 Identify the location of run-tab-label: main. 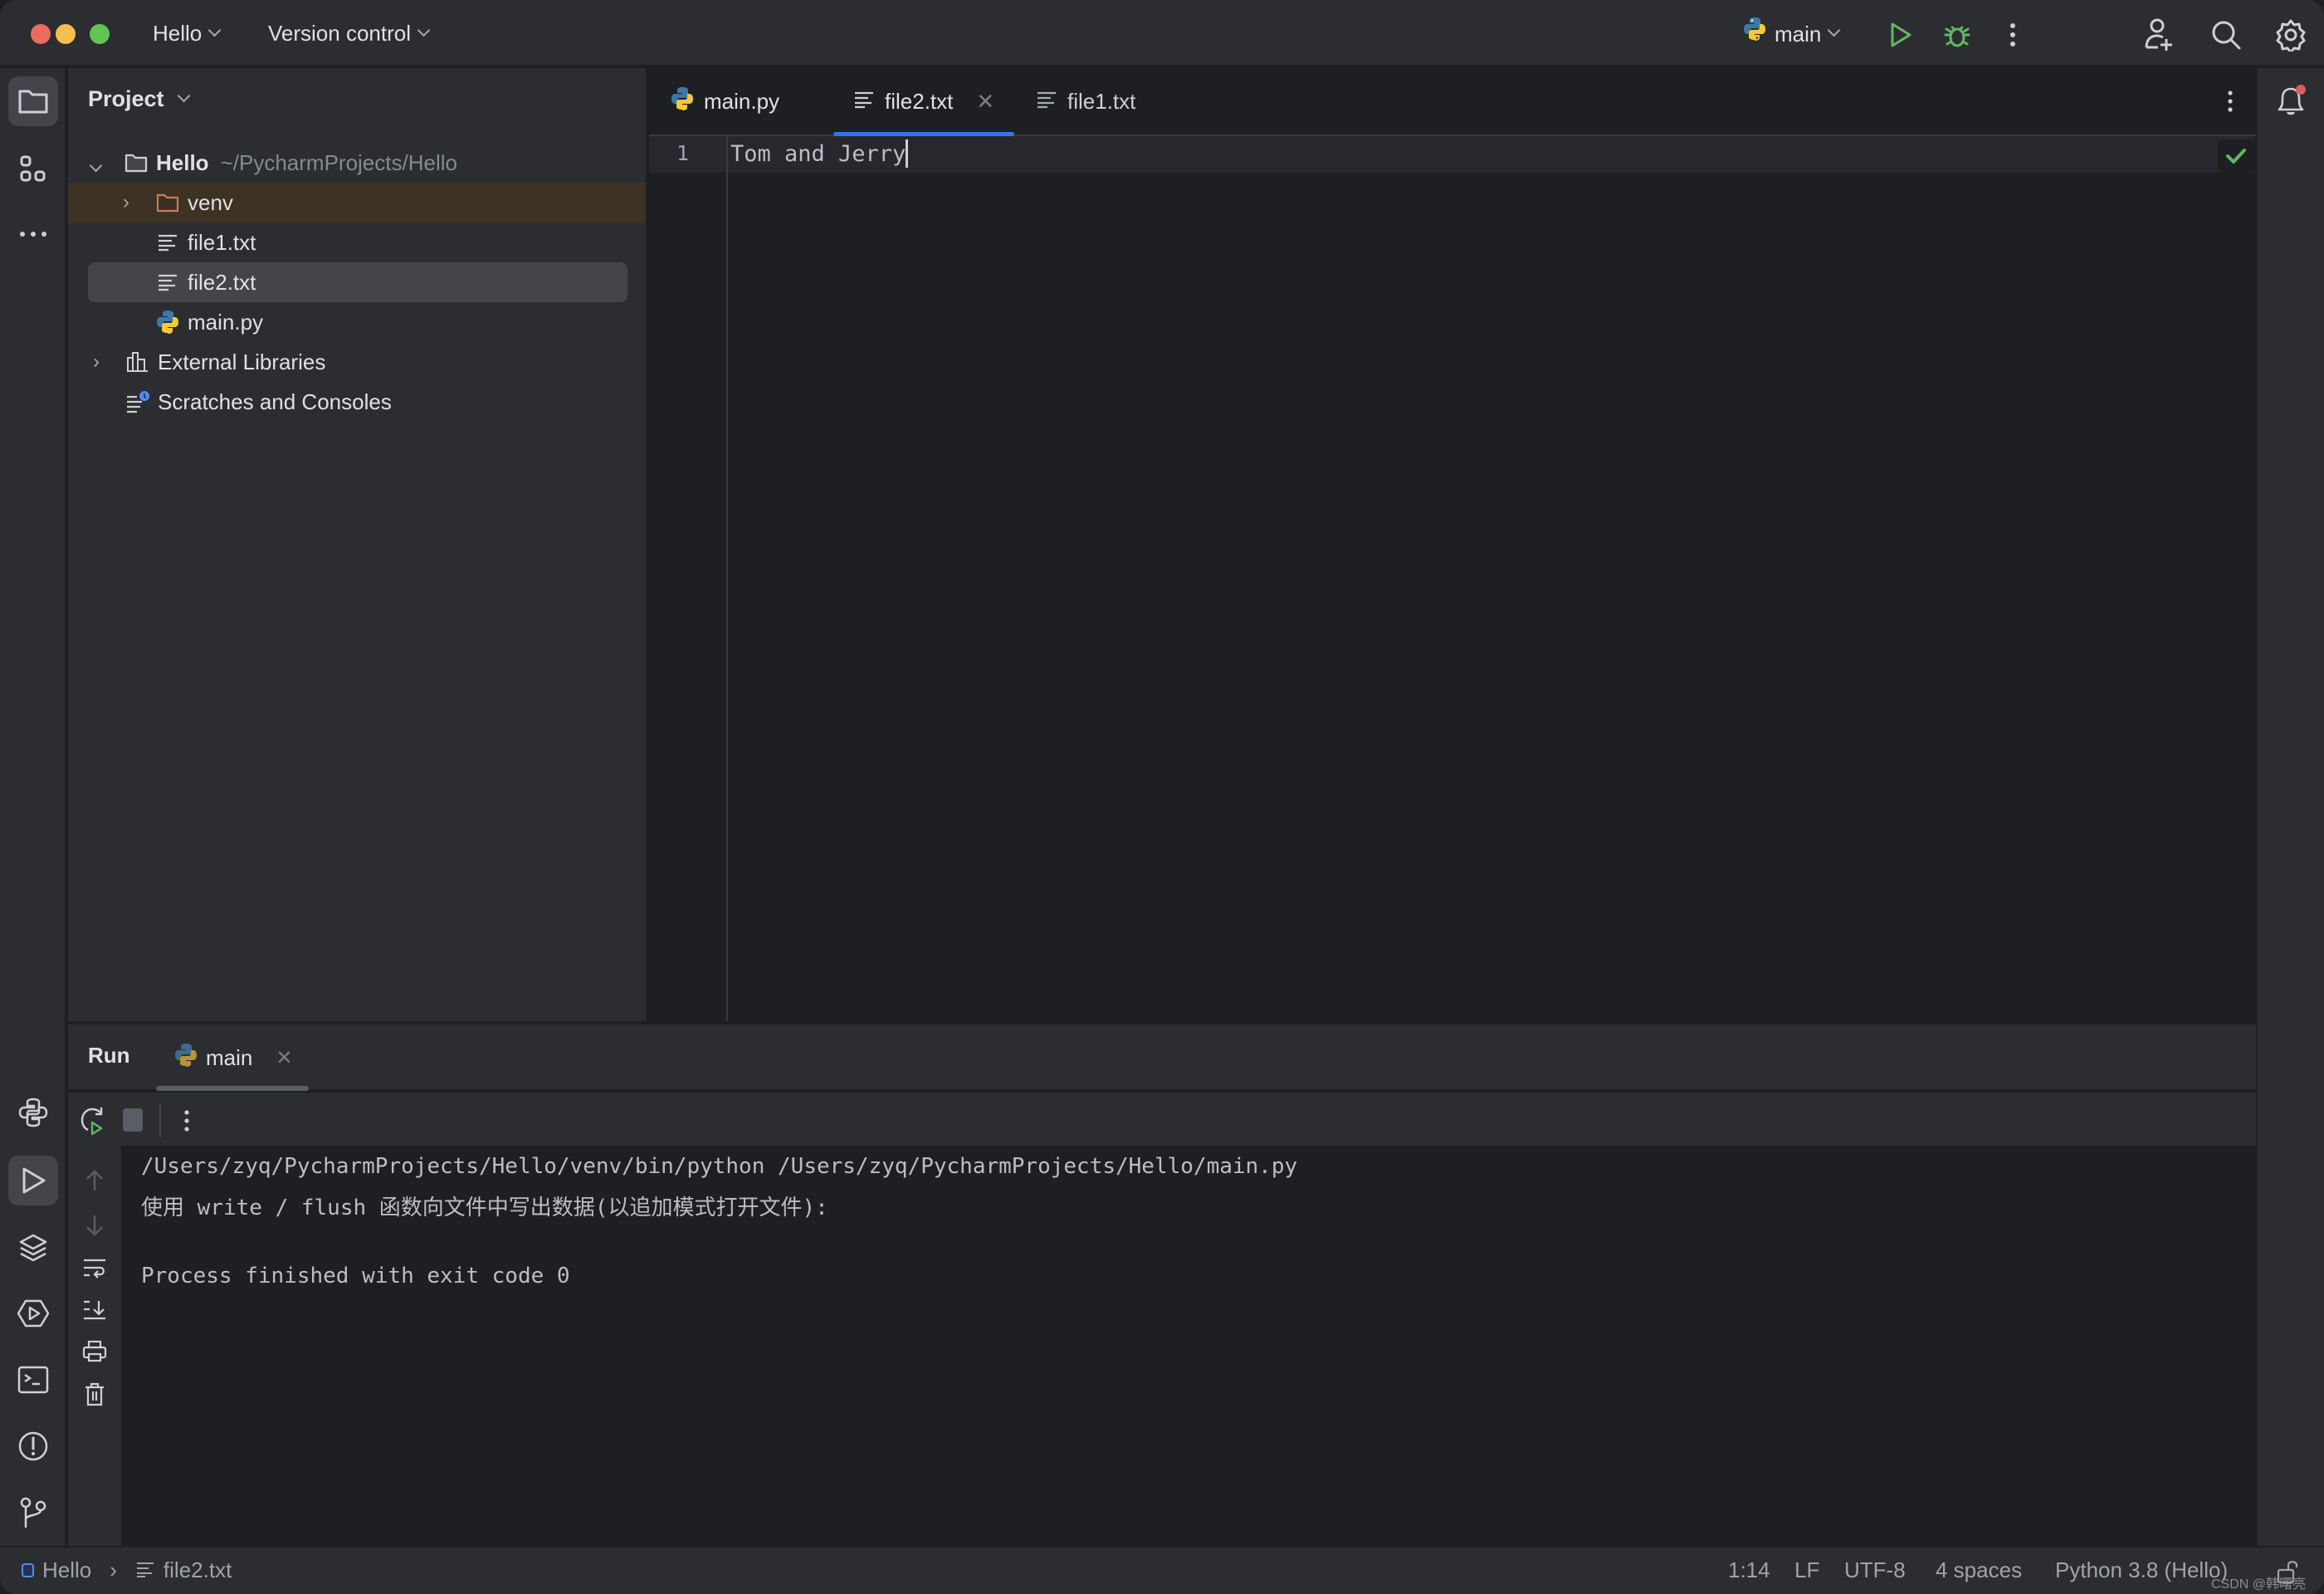
(229, 1057).